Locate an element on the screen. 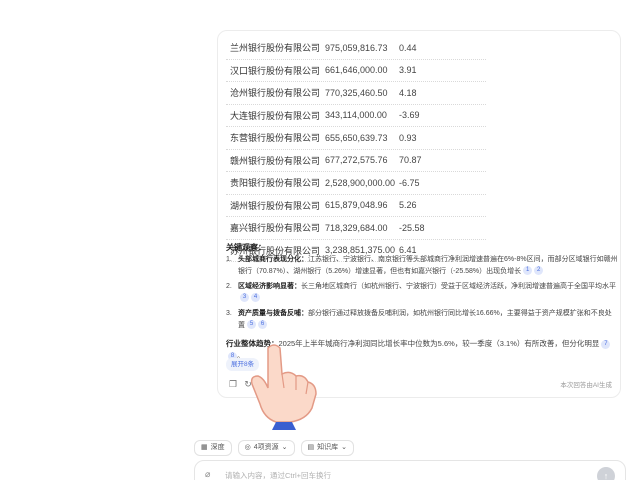  observation-number: 1. is located at coordinates (229, 259).